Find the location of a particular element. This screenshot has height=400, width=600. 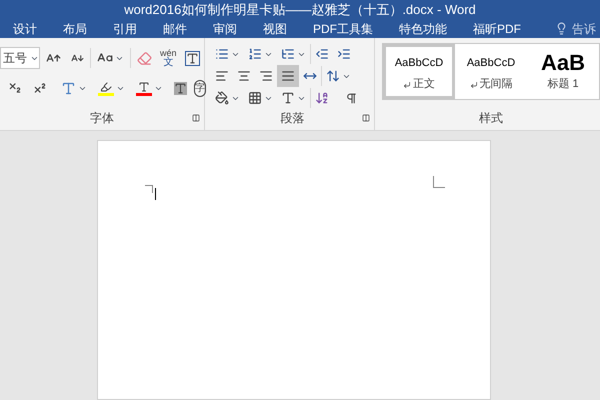

justify-button is located at coordinates (288, 76).